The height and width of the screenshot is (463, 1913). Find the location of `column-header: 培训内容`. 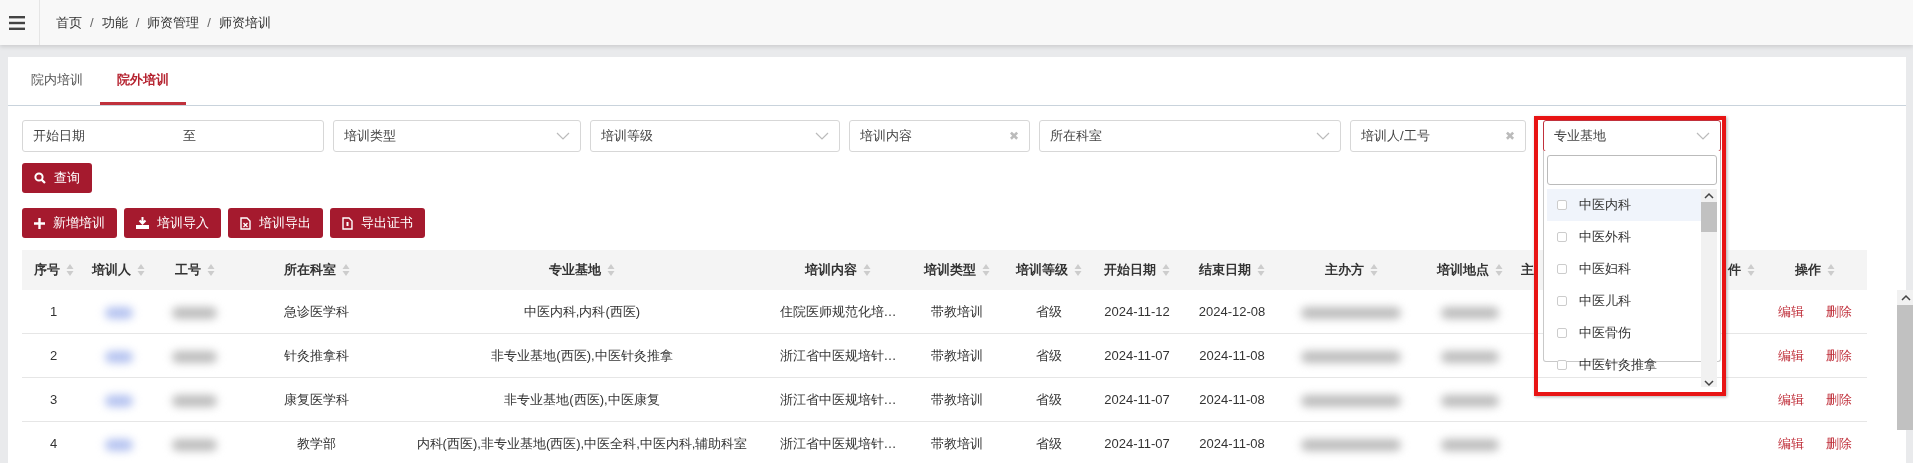

column-header: 培训内容 is located at coordinates (831, 270).